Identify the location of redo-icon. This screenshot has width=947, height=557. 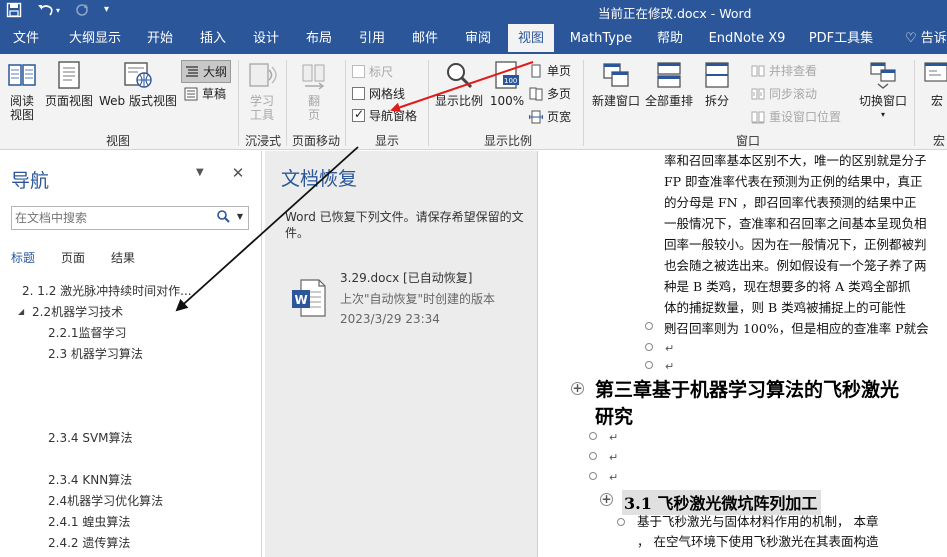
(82, 12).